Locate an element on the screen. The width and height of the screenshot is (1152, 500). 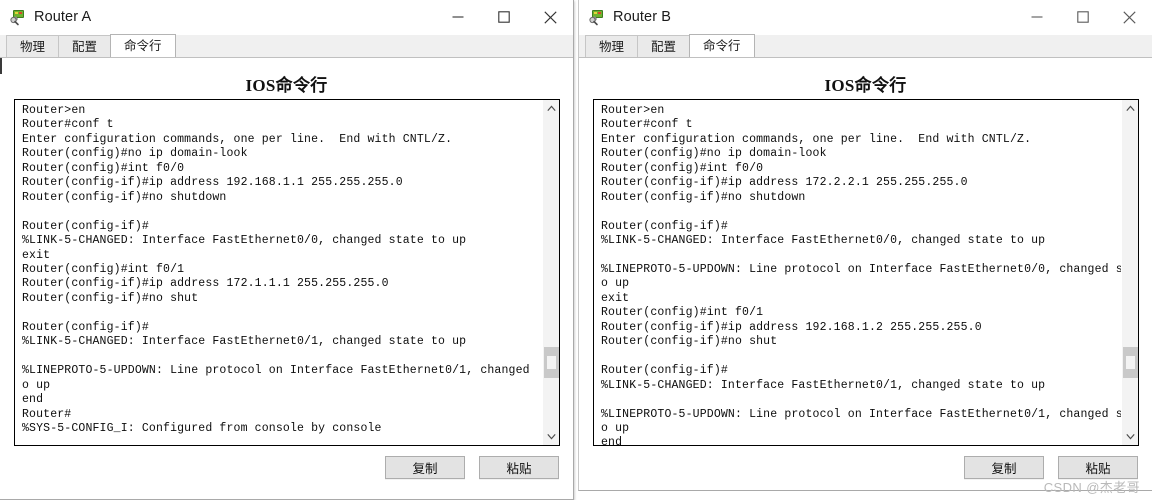
window-title: Router A is located at coordinates (63, 17).